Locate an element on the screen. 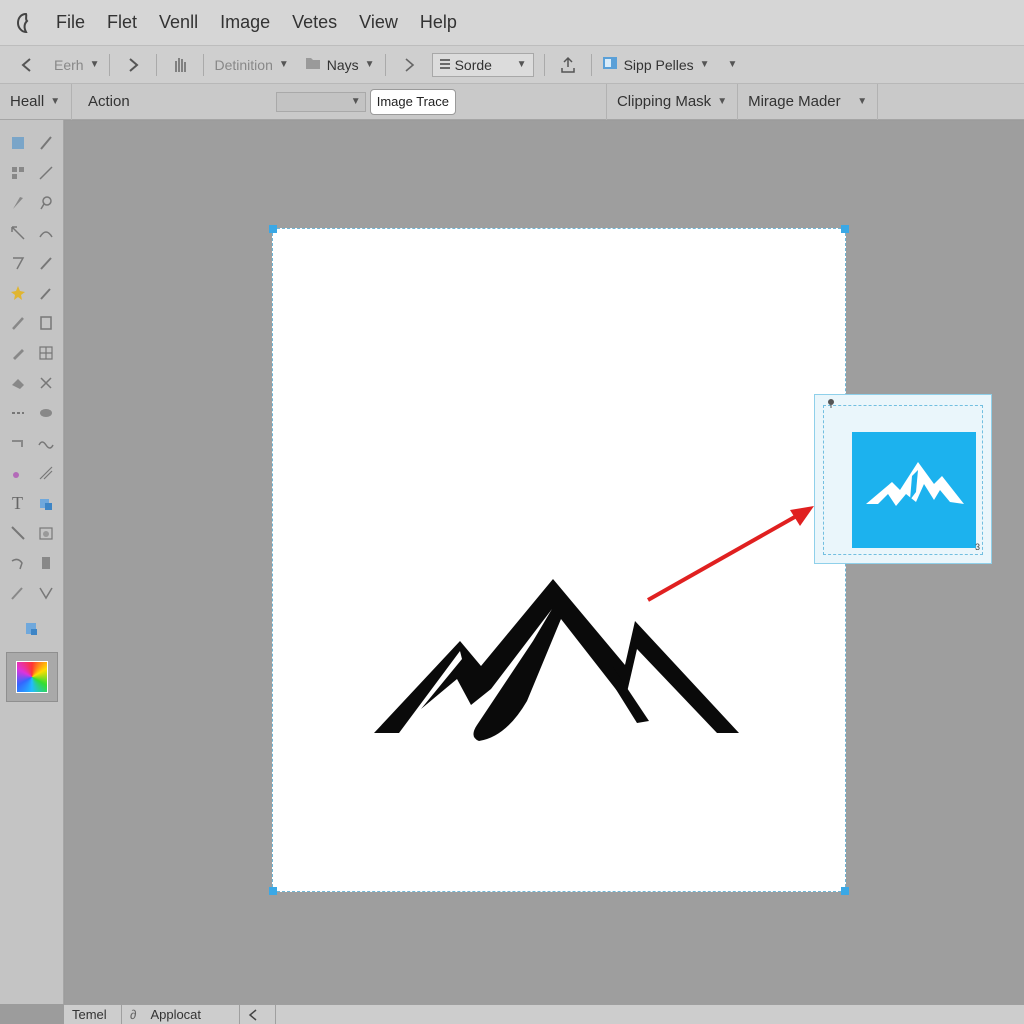 The height and width of the screenshot is (1024, 1024). menu-image: Image is located at coordinates (245, 22).